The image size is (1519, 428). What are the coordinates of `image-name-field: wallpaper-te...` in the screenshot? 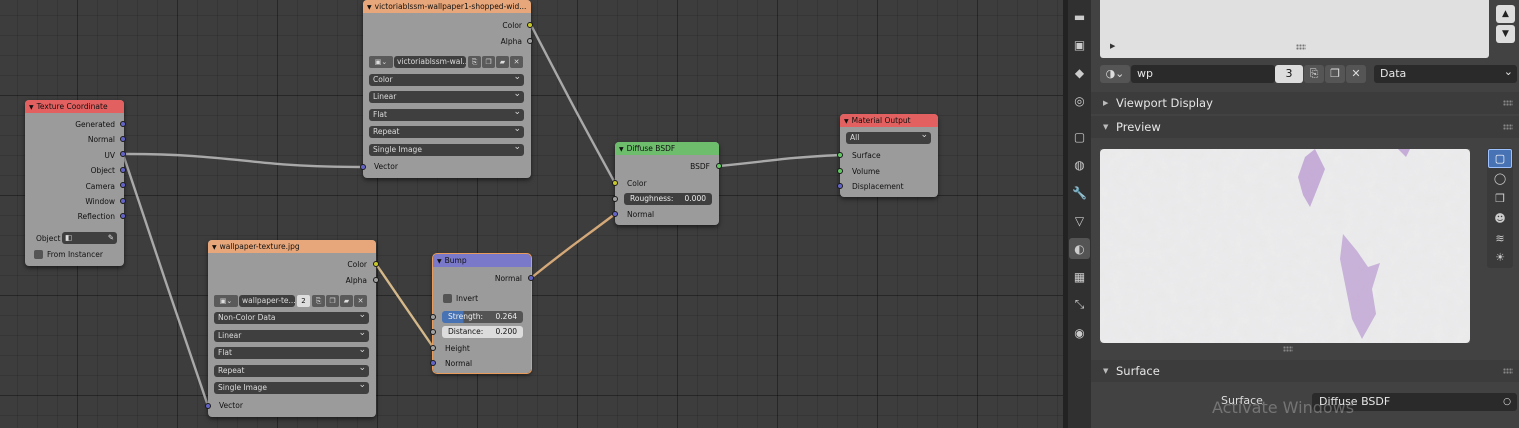 It's located at (267, 301).